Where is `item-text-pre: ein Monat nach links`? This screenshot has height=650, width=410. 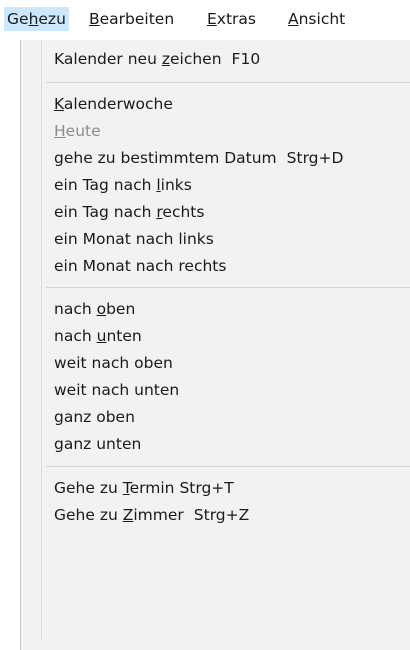 item-text-pre: ein Monat nach links is located at coordinates (134, 239).